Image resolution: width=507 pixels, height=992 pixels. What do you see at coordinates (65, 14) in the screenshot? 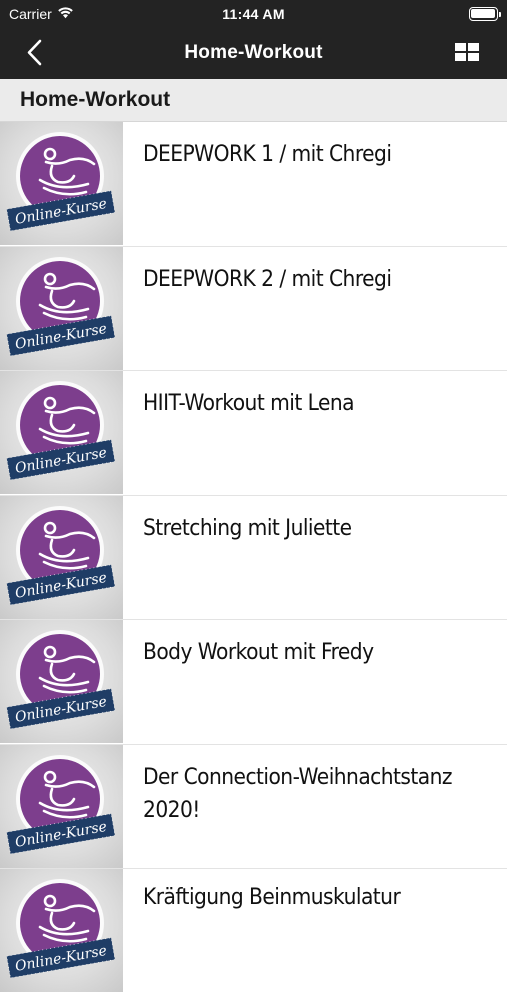
I see `wifi-icon` at bounding box center [65, 14].